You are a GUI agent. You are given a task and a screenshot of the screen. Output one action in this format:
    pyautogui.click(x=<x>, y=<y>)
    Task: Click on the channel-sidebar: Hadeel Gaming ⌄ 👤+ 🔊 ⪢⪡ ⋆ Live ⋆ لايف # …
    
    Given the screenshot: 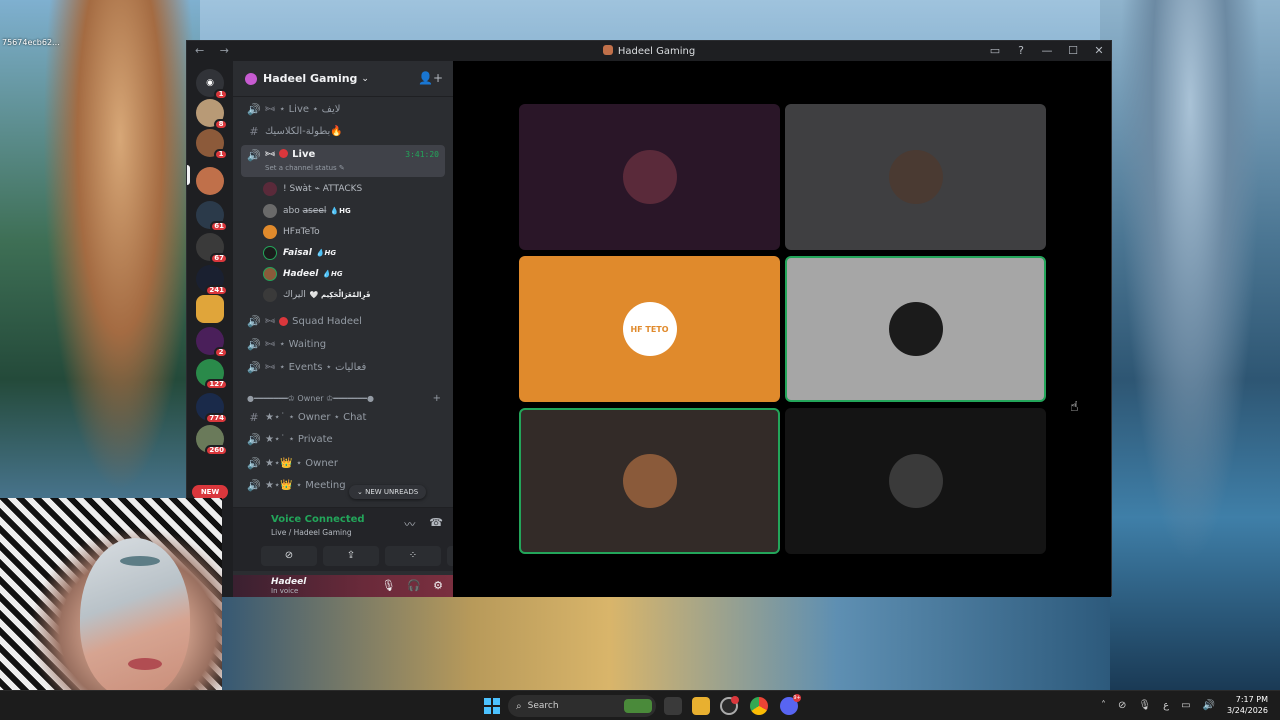 What is the action you would take?
    pyautogui.click(x=343, y=329)
    